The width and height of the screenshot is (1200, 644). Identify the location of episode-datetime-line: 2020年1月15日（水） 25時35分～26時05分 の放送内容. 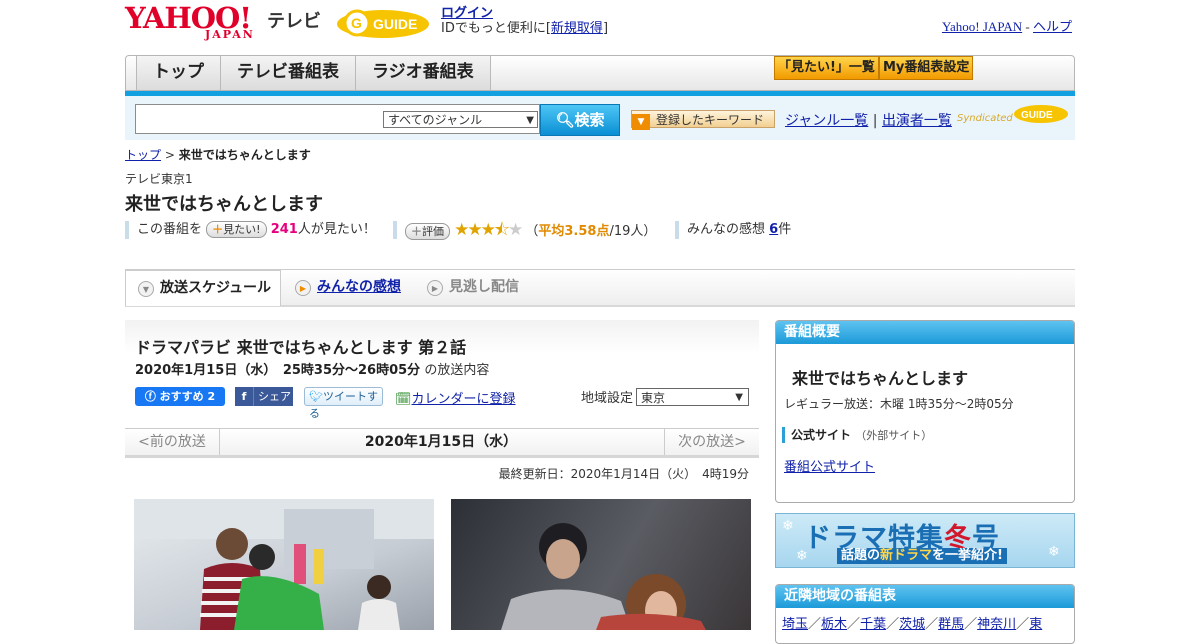
(312, 368).